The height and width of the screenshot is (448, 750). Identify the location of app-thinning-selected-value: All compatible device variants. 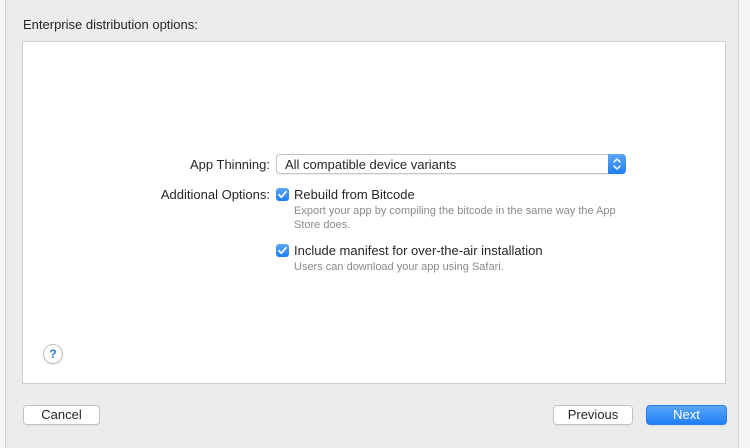
(371, 164).